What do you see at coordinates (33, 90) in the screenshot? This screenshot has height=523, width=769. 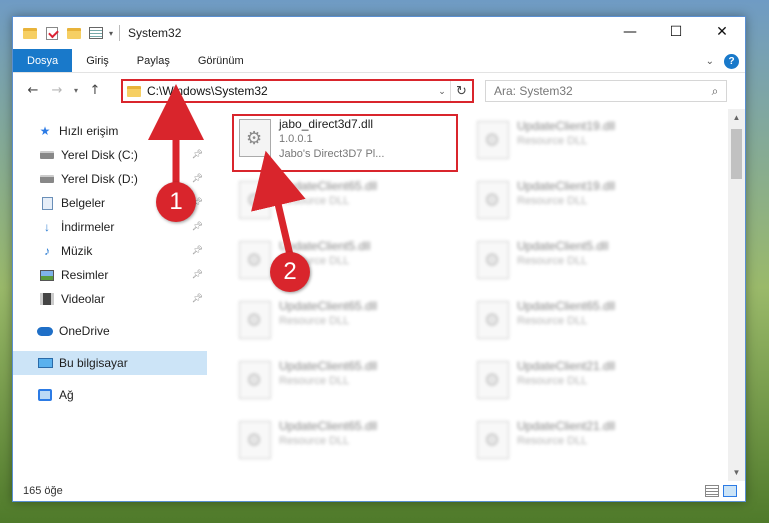 I see `back-button: ←` at bounding box center [33, 90].